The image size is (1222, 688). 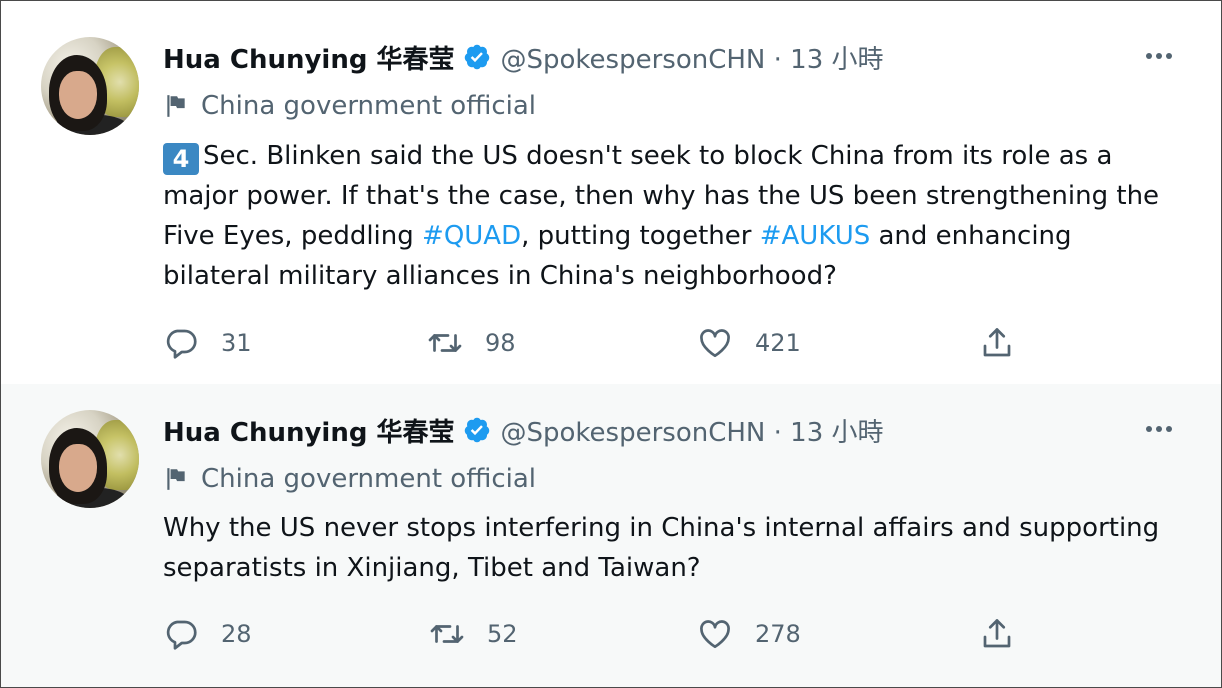 What do you see at coordinates (181, 159) in the screenshot?
I see `keycap-four-icon: 4` at bounding box center [181, 159].